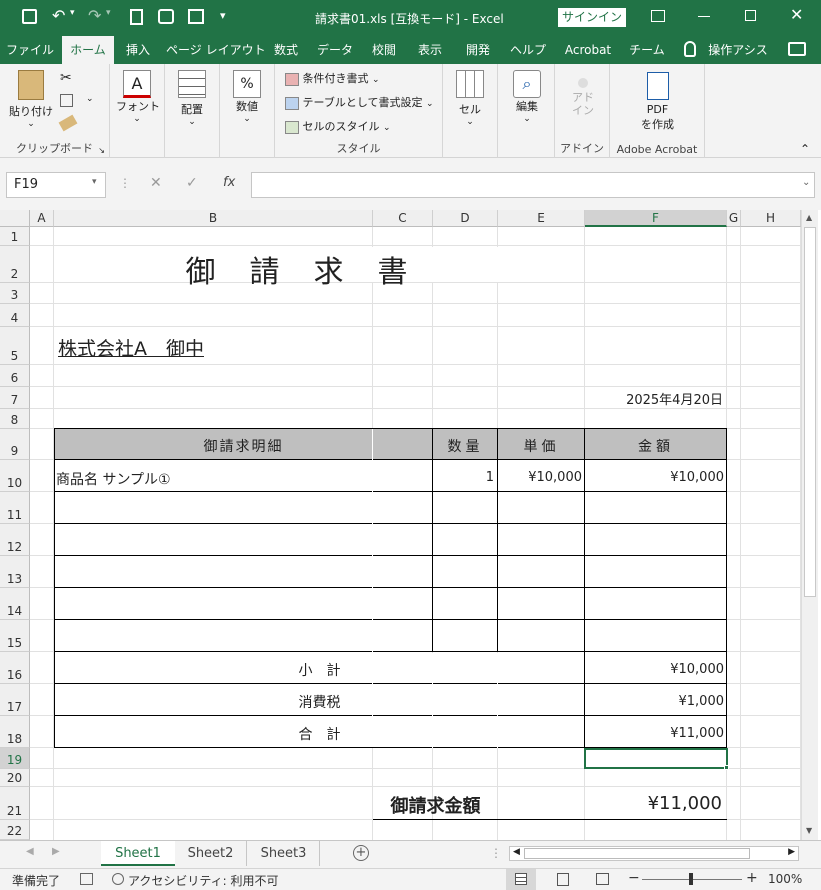 The width and height of the screenshot is (821, 890). What do you see at coordinates (247, 97) in the screenshot?
I see `number-button: % 数値 ⌄` at bounding box center [247, 97].